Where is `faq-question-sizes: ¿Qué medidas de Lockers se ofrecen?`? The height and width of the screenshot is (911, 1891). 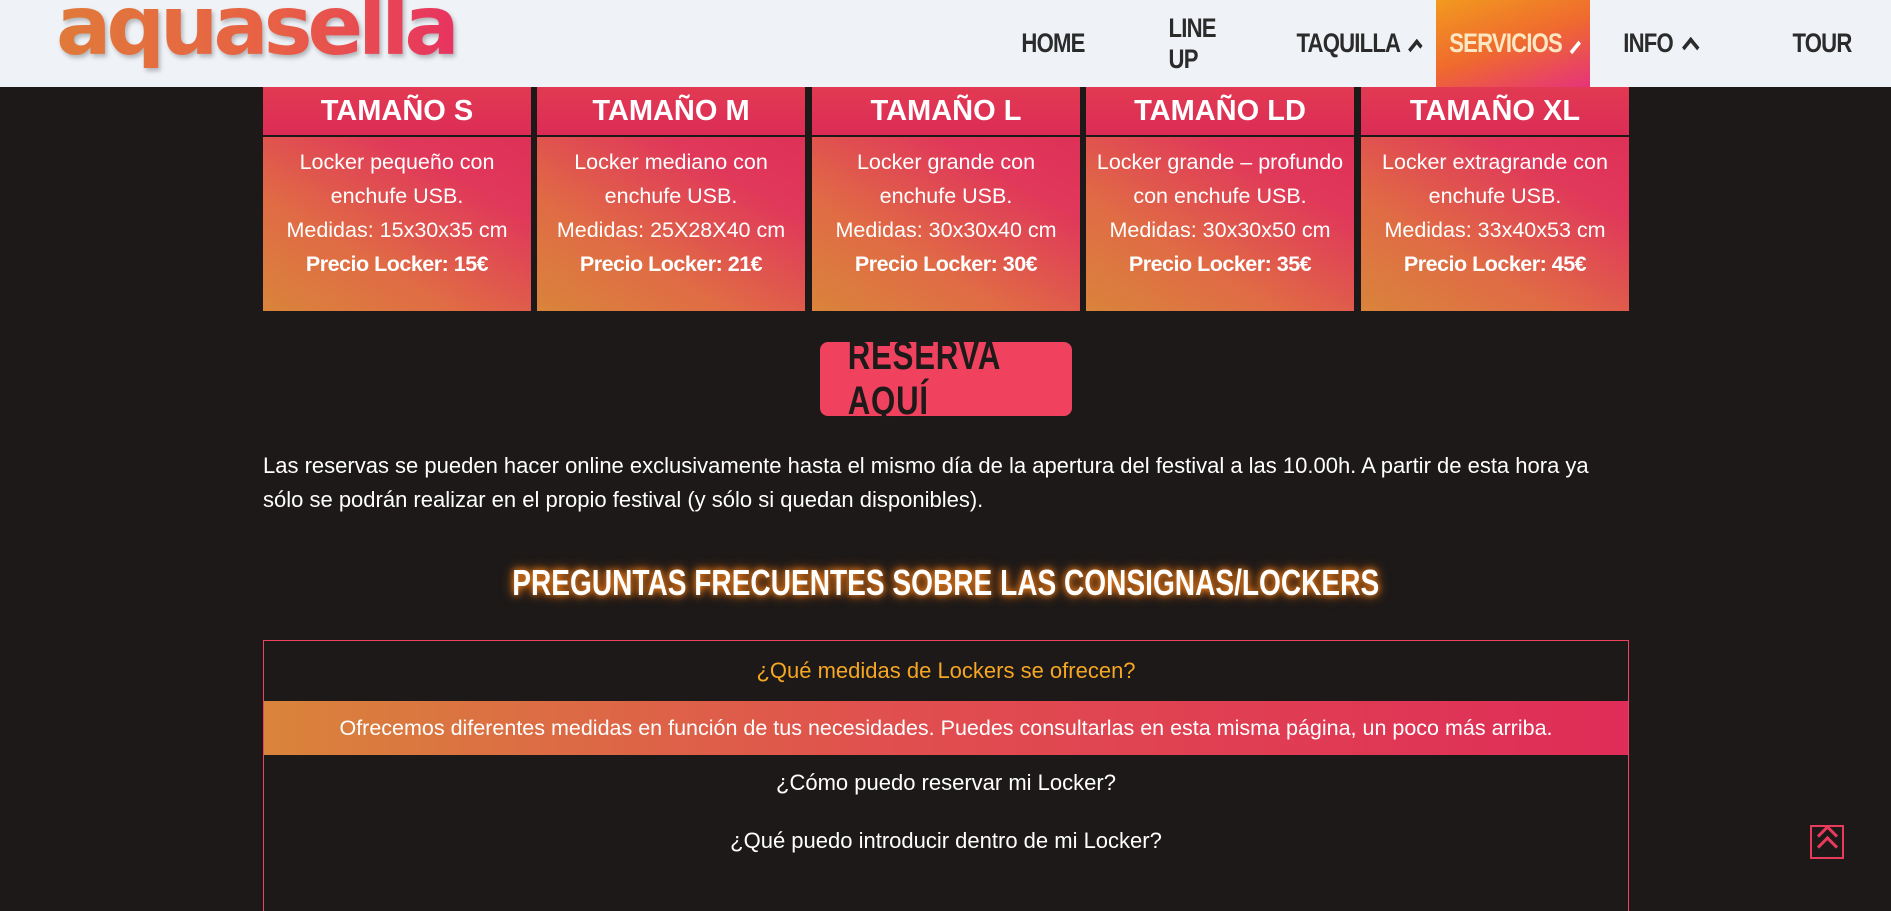 faq-question-sizes: ¿Qué medidas de Lockers se ofrecen? is located at coordinates (946, 671).